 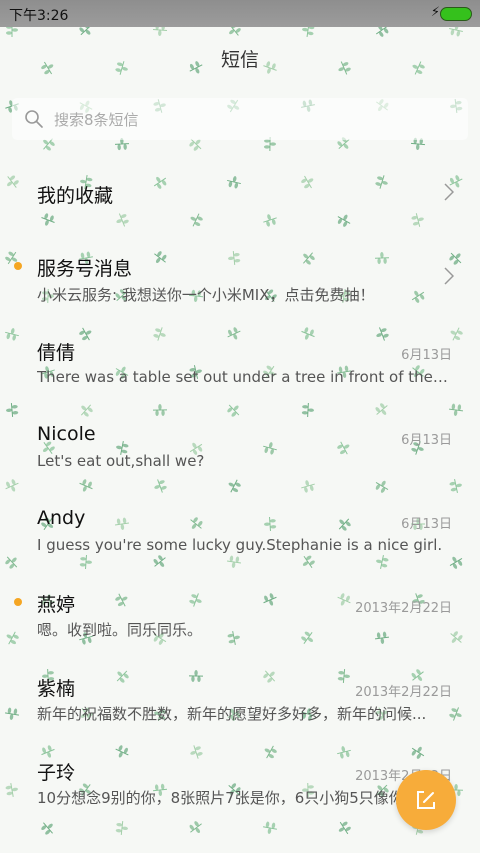 I want to click on conversation-name: 倩倩, so click(x=56, y=353).